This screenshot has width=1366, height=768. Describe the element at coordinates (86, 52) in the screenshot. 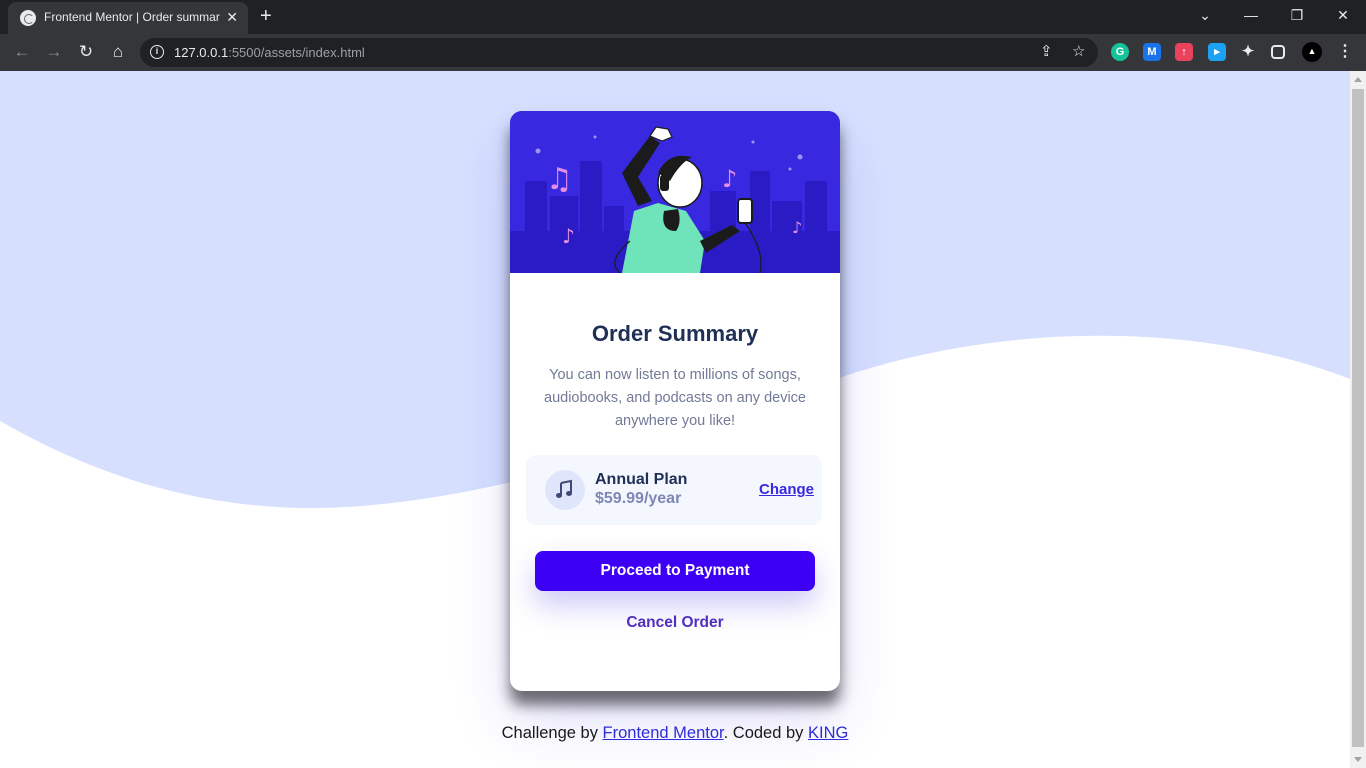

I see `reload-icon: ↻` at that location.